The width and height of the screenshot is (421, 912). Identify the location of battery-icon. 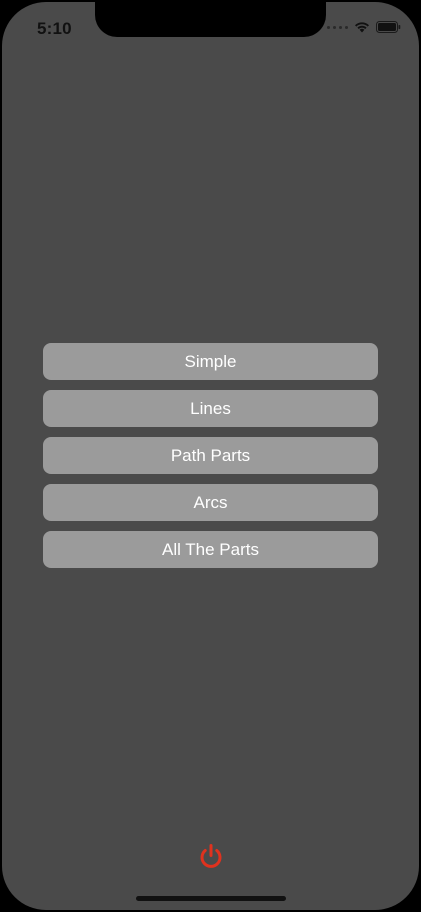
(388, 27).